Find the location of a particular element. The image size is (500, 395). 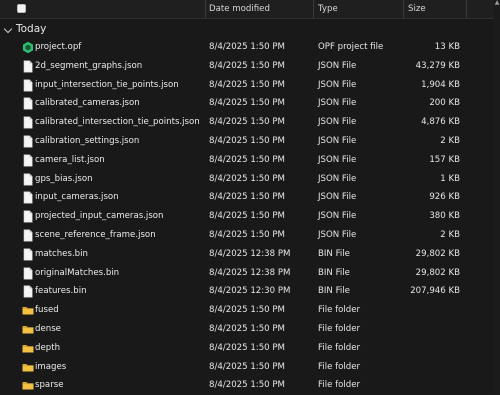

file-row: fused 8/4/2025 1:50 PM File folder is located at coordinates (247, 310).